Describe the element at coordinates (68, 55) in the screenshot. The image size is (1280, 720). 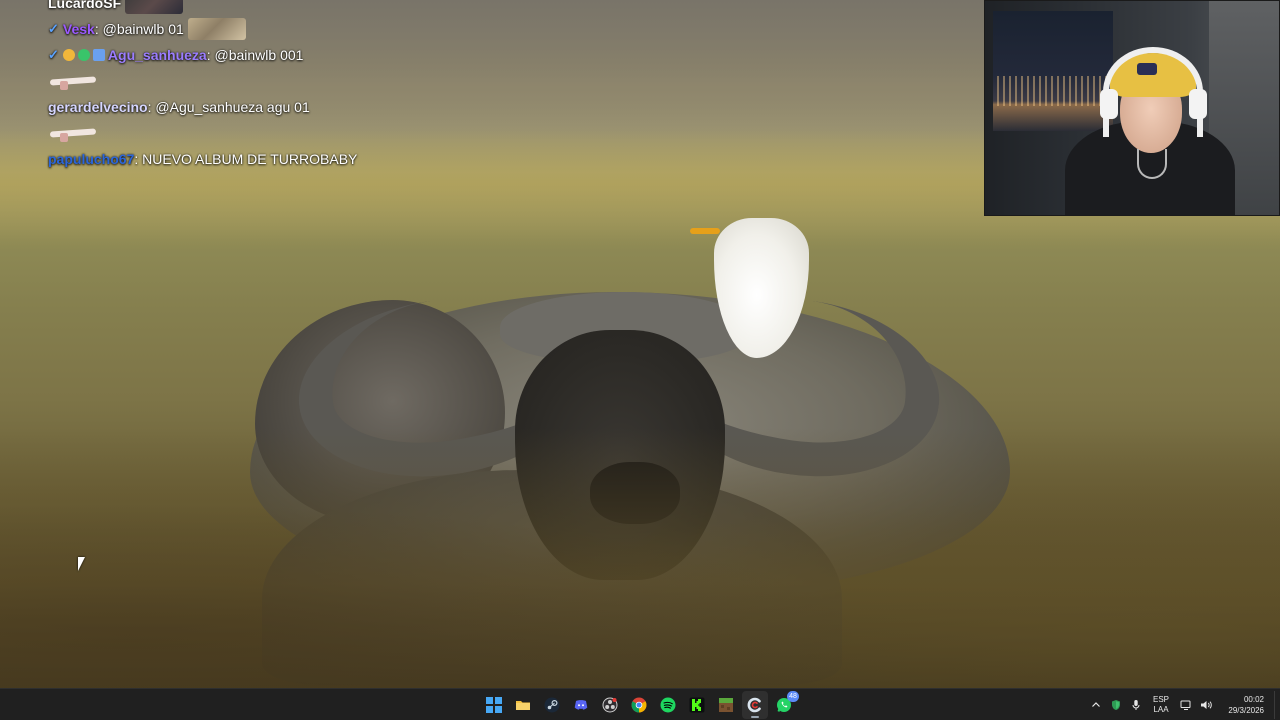
I see `emoji-badge-icon` at that location.